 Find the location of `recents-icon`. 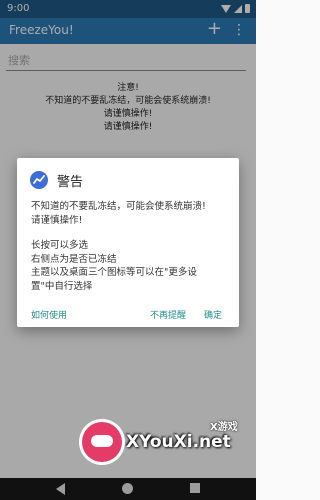

recents-icon is located at coordinates (195, 488).